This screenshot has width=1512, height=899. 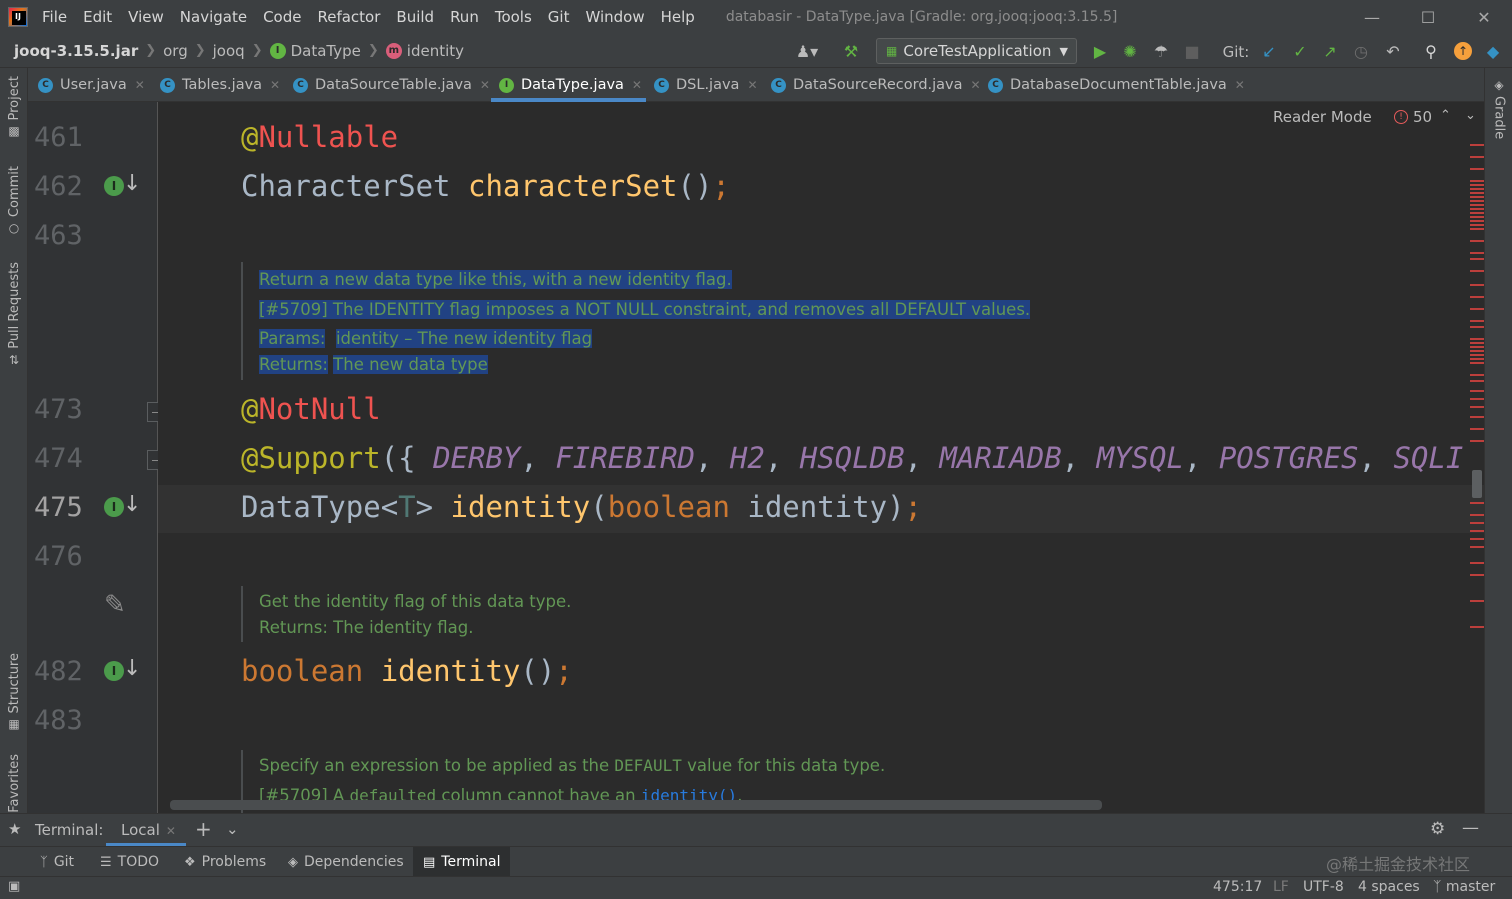 I want to click on run-configuration-select: ▦ CoreTestApplication ▼, so click(x=976, y=51).